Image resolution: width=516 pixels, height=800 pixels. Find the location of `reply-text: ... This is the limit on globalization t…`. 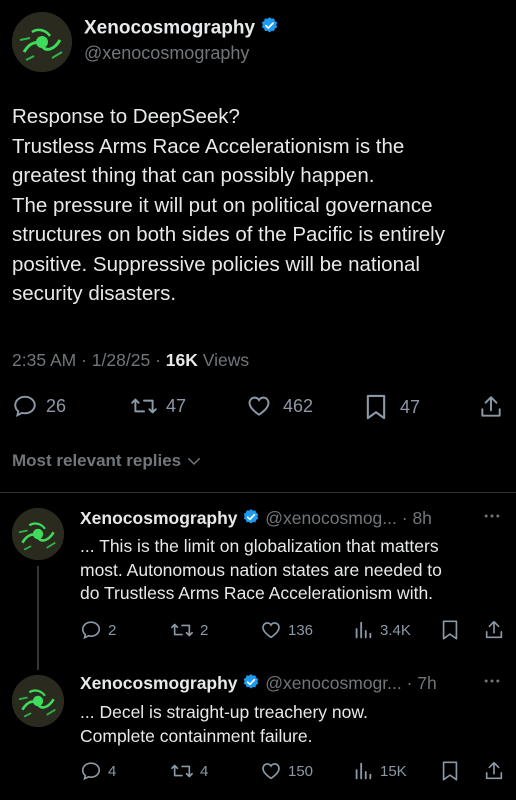

reply-text: ... This is the limit on globalization t… is located at coordinates (295, 570).